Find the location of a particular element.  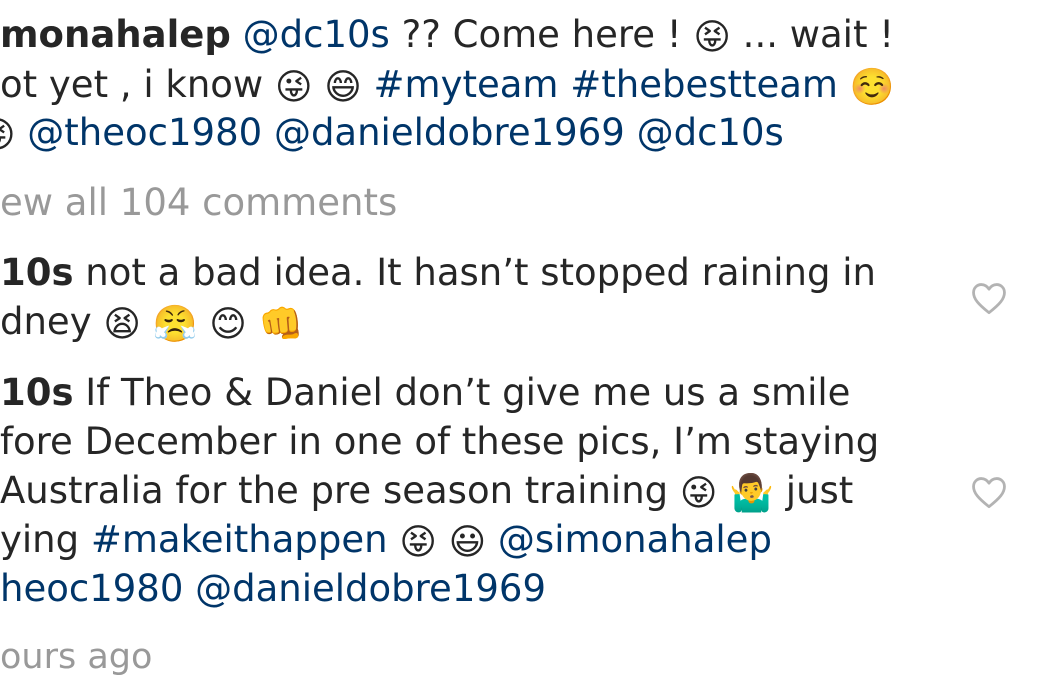

comment-2-line-5: heoc1980 @danieldobre1969 is located at coordinates (273, 589).